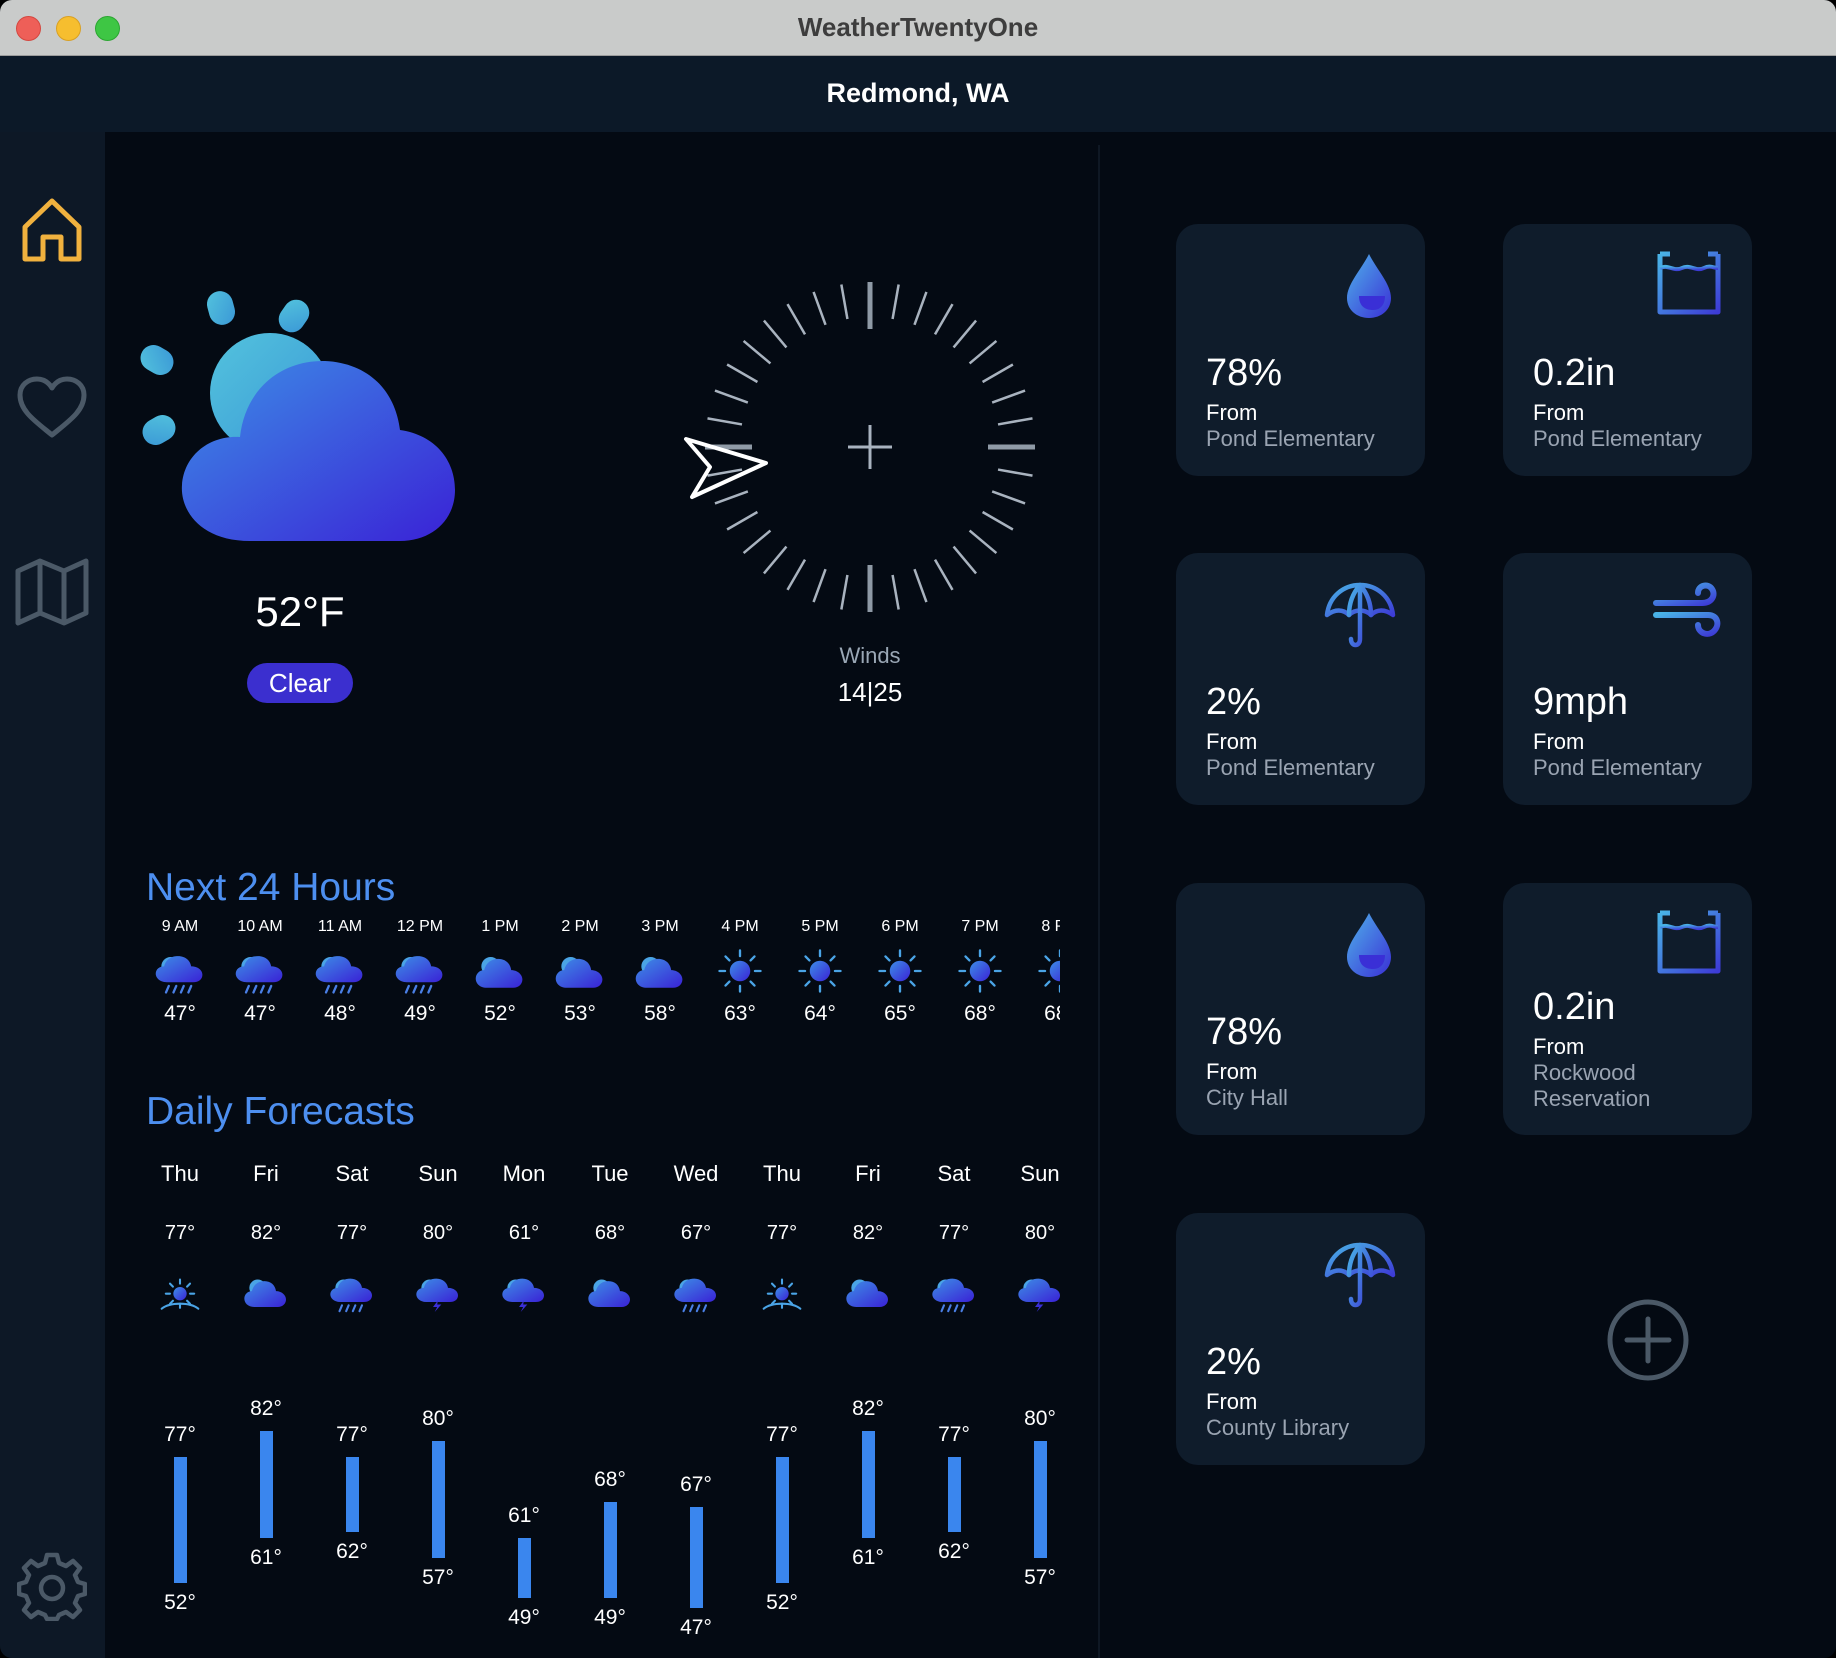  What do you see at coordinates (300, 683) in the screenshot?
I see `condition-badge: Clear` at bounding box center [300, 683].